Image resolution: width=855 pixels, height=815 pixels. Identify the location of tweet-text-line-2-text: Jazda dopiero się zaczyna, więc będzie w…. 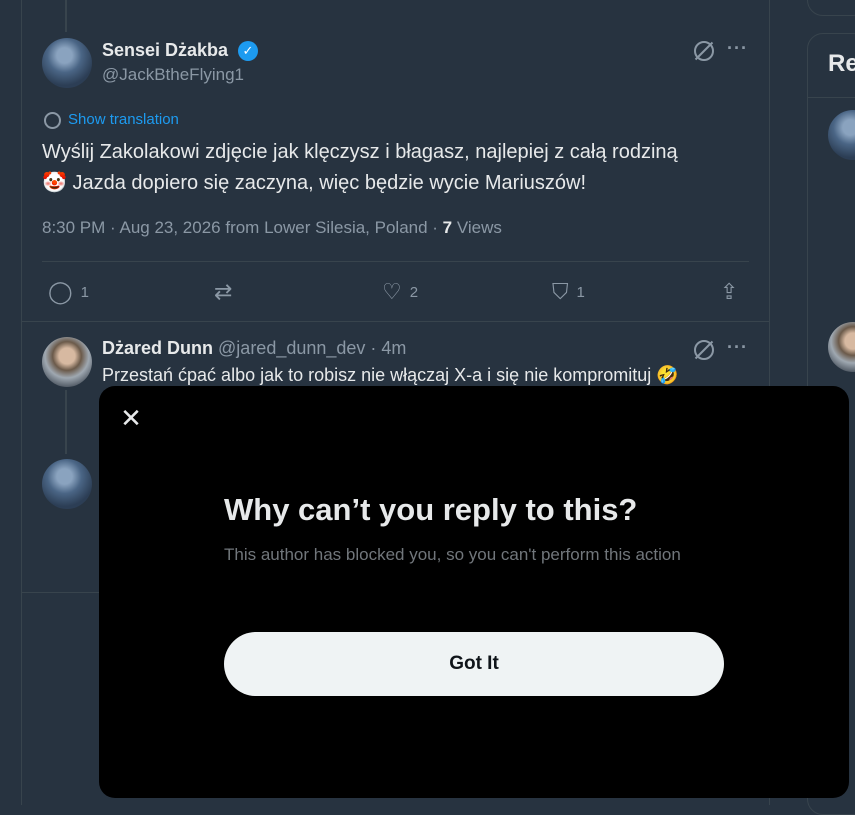
(329, 183).